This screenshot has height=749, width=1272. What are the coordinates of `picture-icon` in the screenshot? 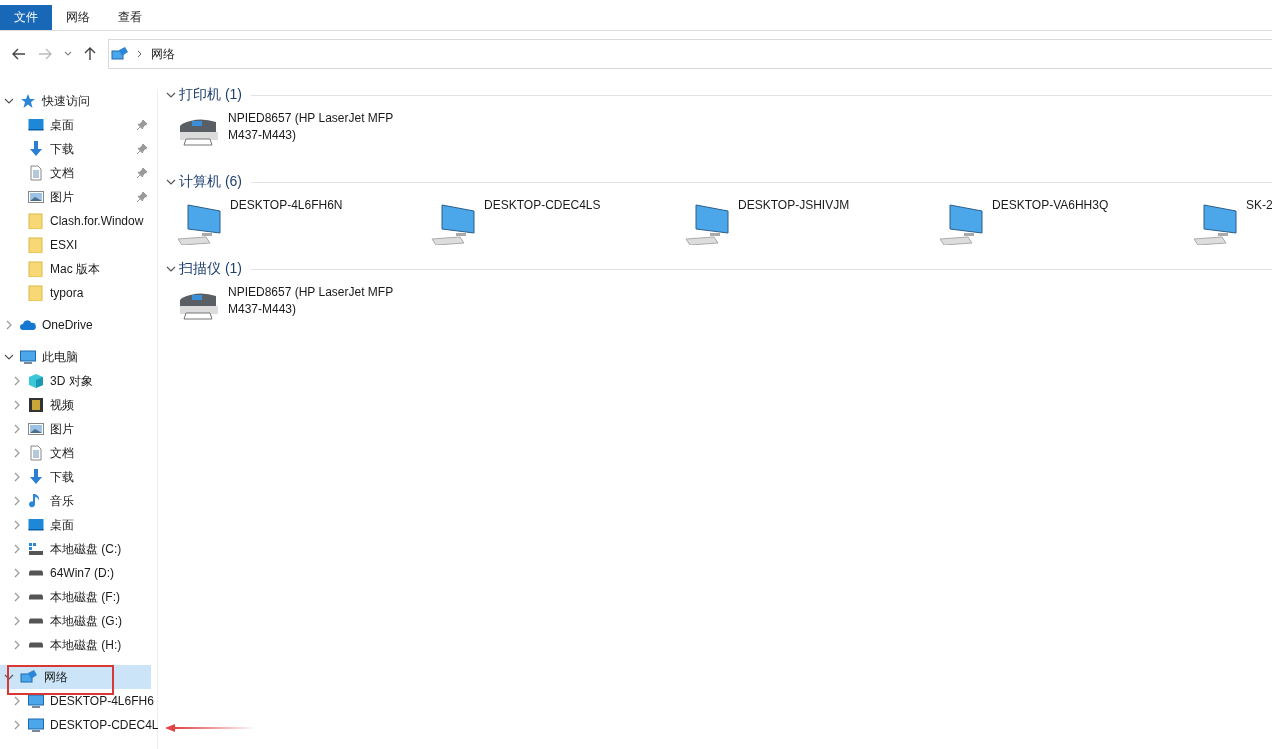 It's located at (36, 197).